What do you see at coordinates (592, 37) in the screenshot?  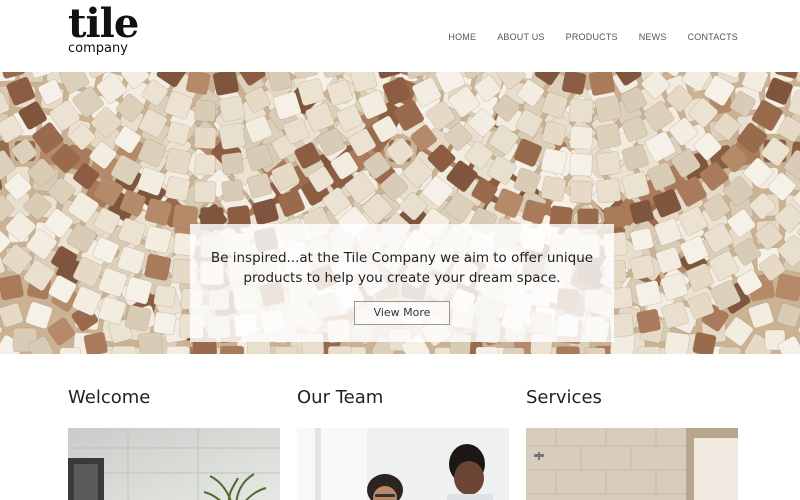 I see `nav-item-products: PRODUCTS` at bounding box center [592, 37].